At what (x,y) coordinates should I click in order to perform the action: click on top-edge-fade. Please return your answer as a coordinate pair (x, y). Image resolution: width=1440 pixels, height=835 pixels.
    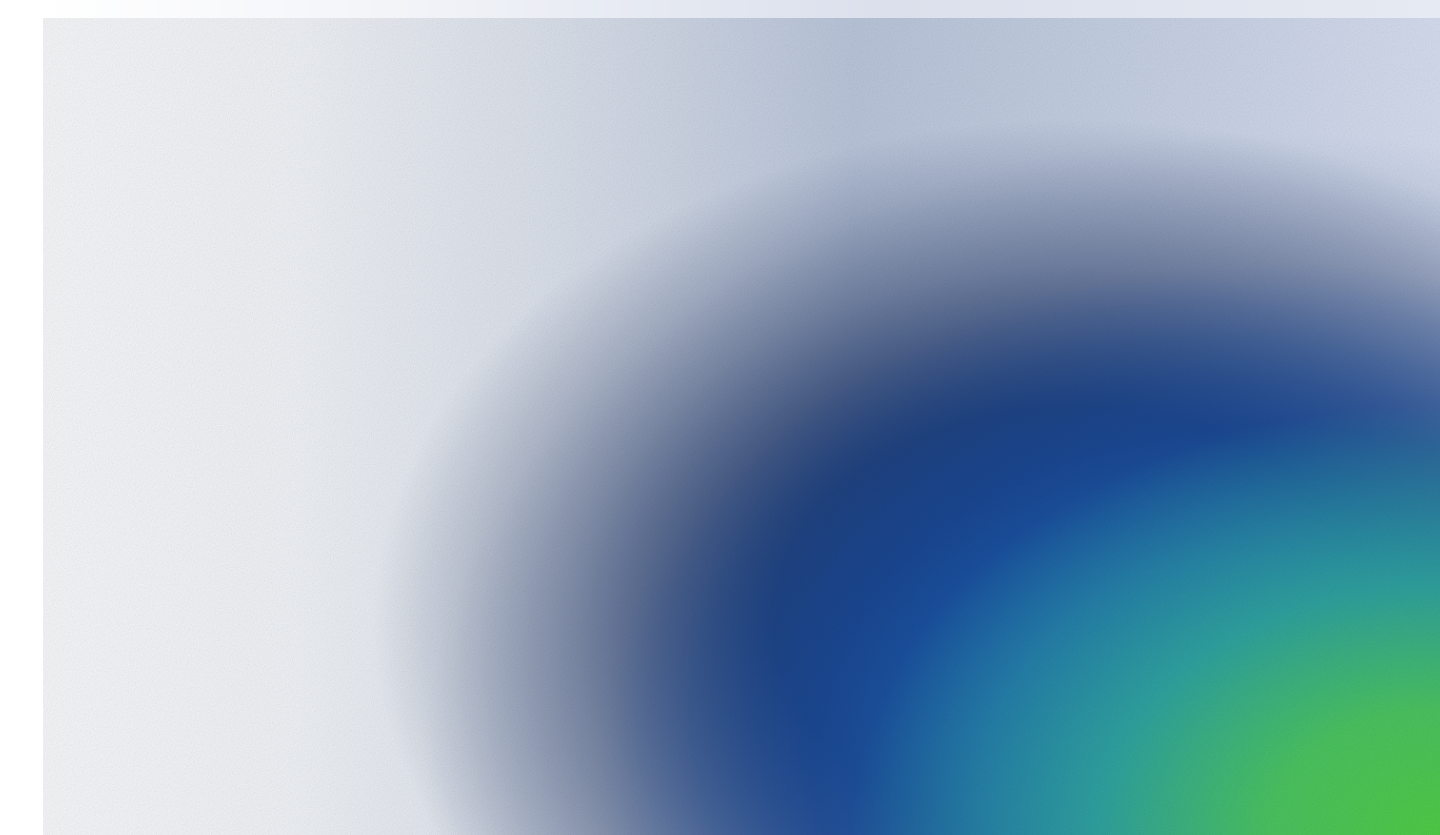
    Looking at the image, I should click on (741, 9).